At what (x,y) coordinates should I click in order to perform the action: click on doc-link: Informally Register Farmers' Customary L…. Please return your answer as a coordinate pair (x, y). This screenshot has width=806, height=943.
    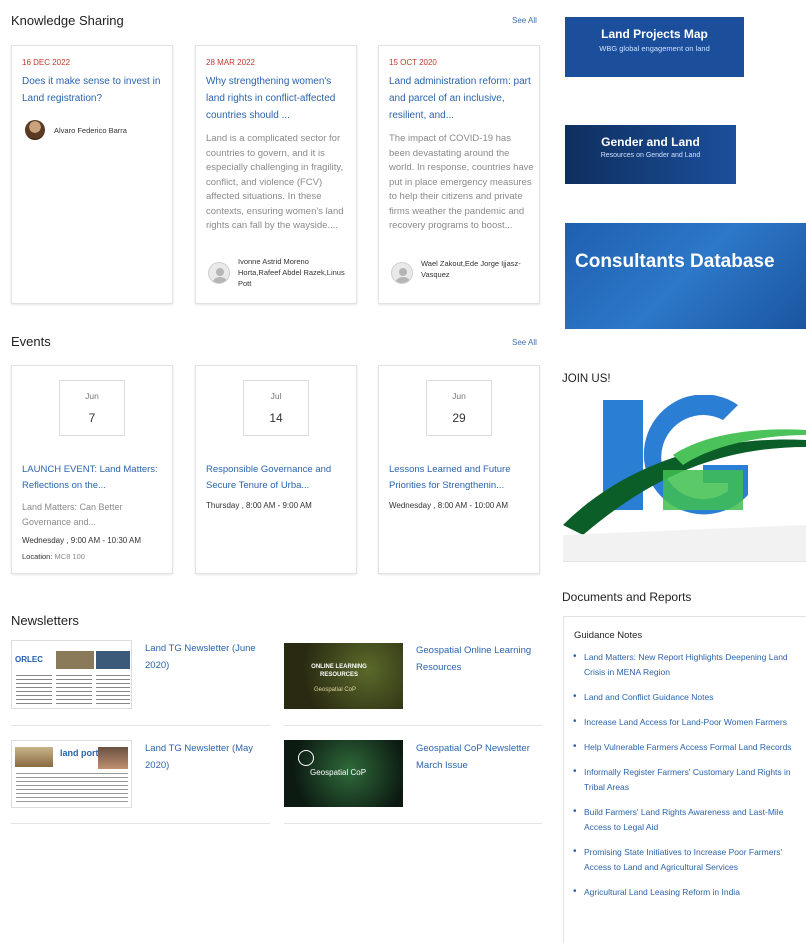
    Looking at the image, I should click on (686, 779).